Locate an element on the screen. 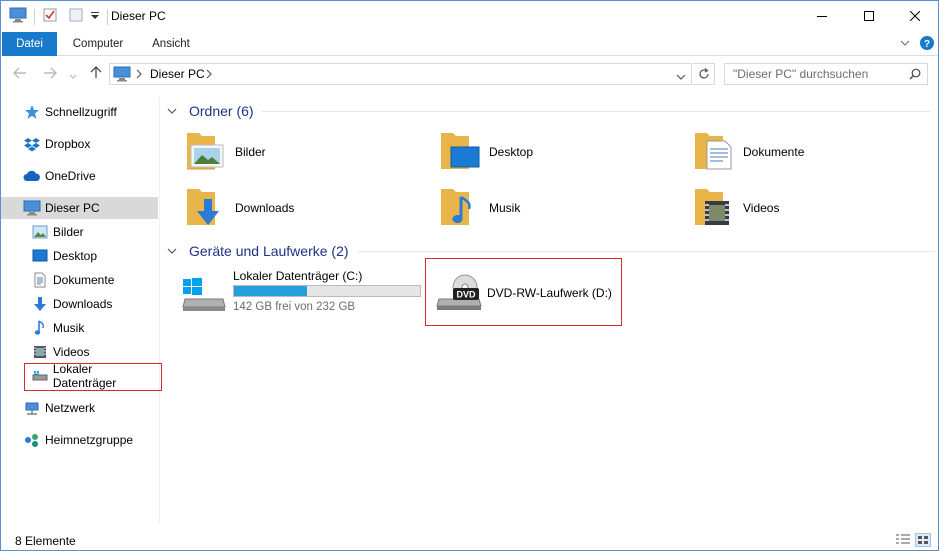  help-icon: ? is located at coordinates (927, 44).